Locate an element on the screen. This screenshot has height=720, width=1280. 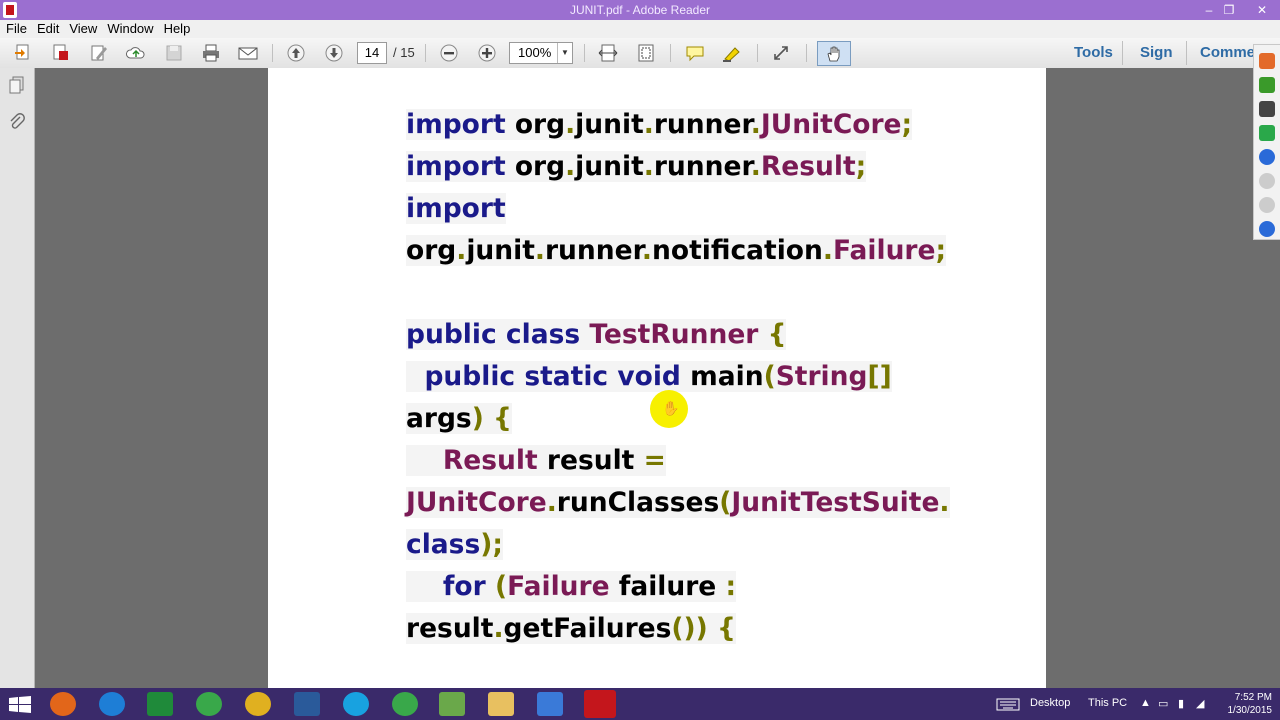
menu-edit: Edit is located at coordinates (48, 29).